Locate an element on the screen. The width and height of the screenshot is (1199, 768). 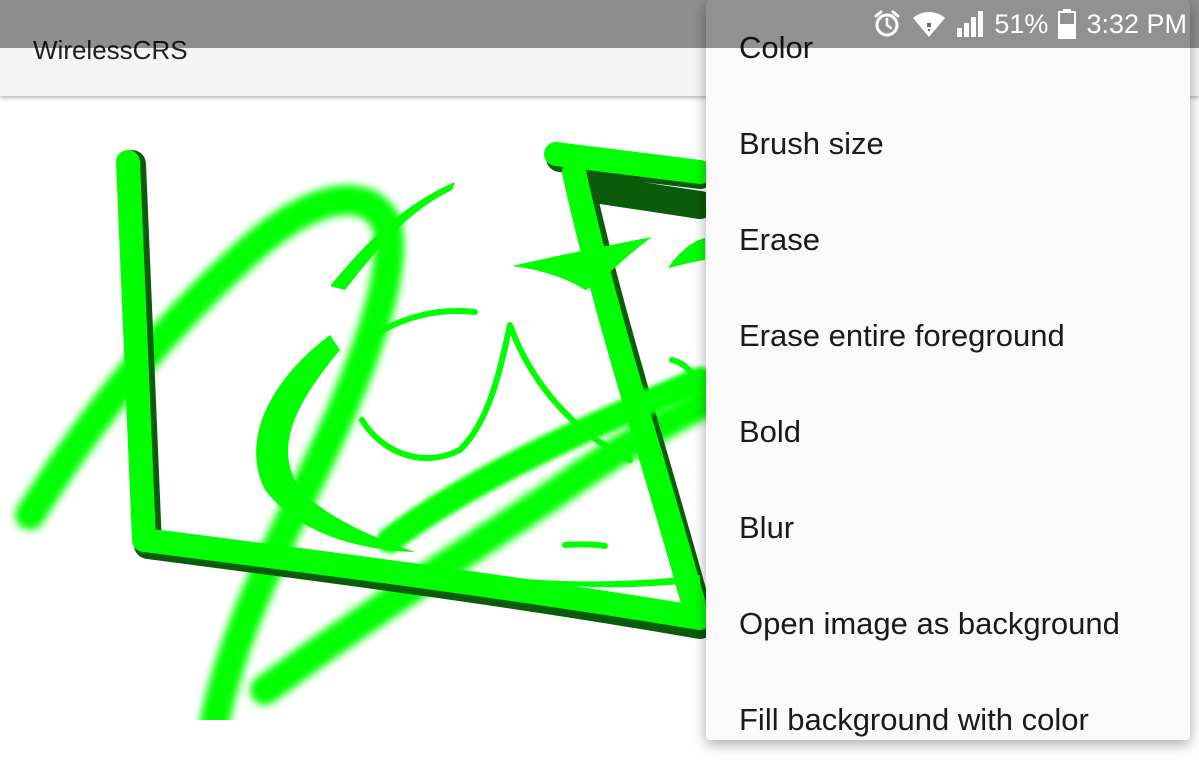
menu-item-brush-size: Brush size is located at coordinates (948, 144).